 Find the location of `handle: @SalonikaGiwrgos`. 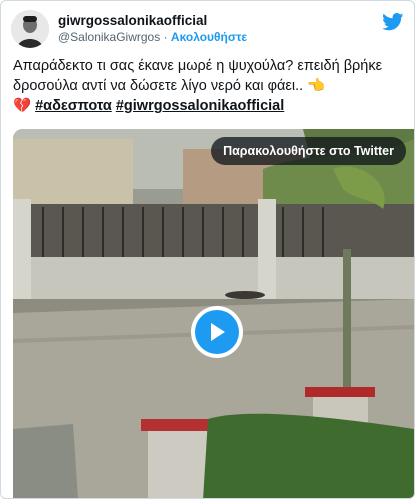

handle: @SalonikaGiwrgos is located at coordinates (109, 37).